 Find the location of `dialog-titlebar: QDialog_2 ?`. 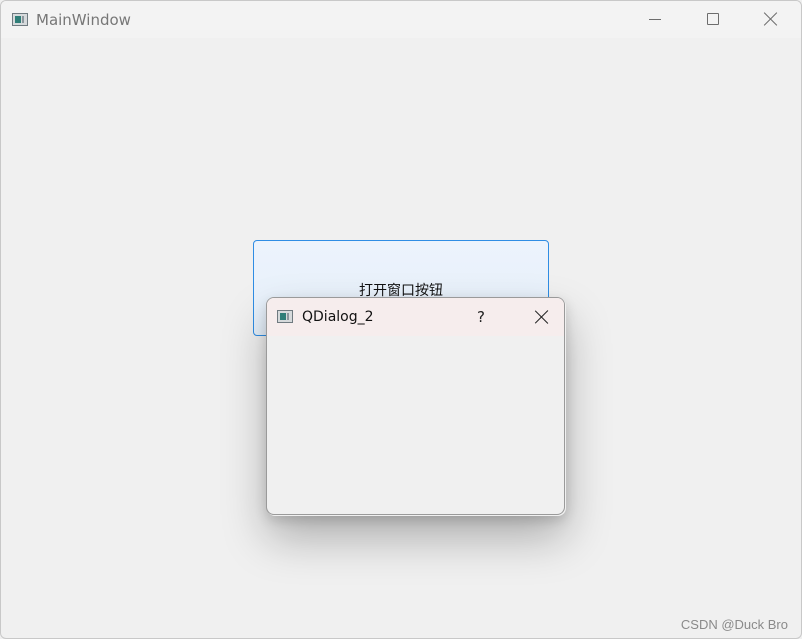

dialog-titlebar: QDialog_2 ? is located at coordinates (415, 317).